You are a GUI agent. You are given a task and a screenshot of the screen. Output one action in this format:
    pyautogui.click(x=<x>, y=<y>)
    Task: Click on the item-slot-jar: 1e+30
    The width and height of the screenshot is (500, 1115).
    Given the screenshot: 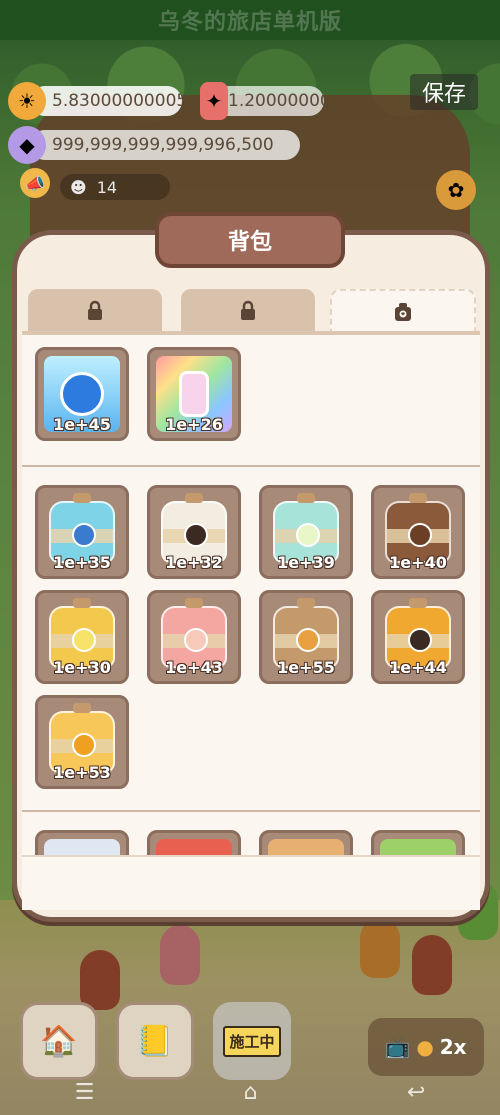 What is the action you would take?
    pyautogui.click(x=82, y=637)
    